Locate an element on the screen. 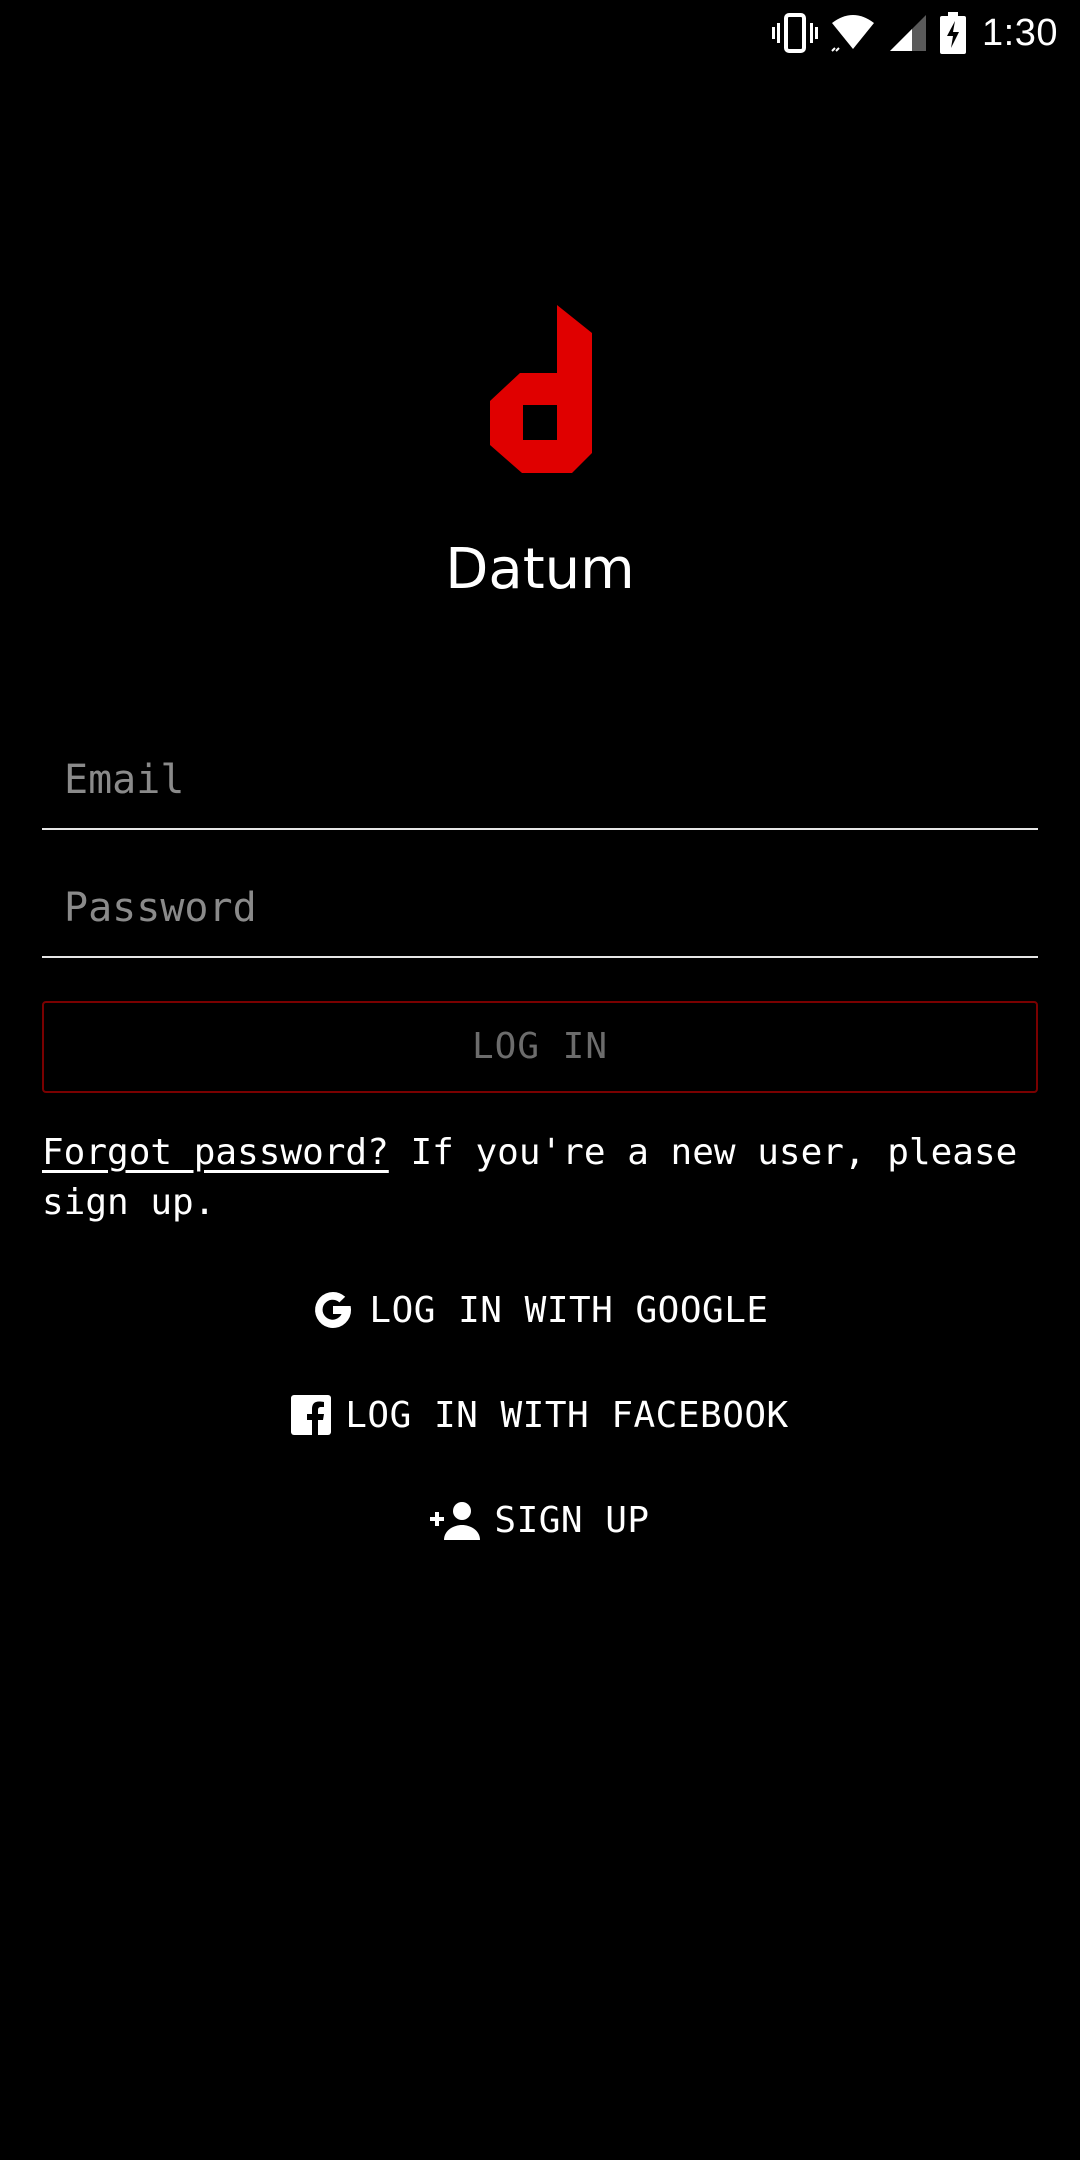 The height and width of the screenshot is (2160, 1080). email-input is located at coordinates (540, 780).